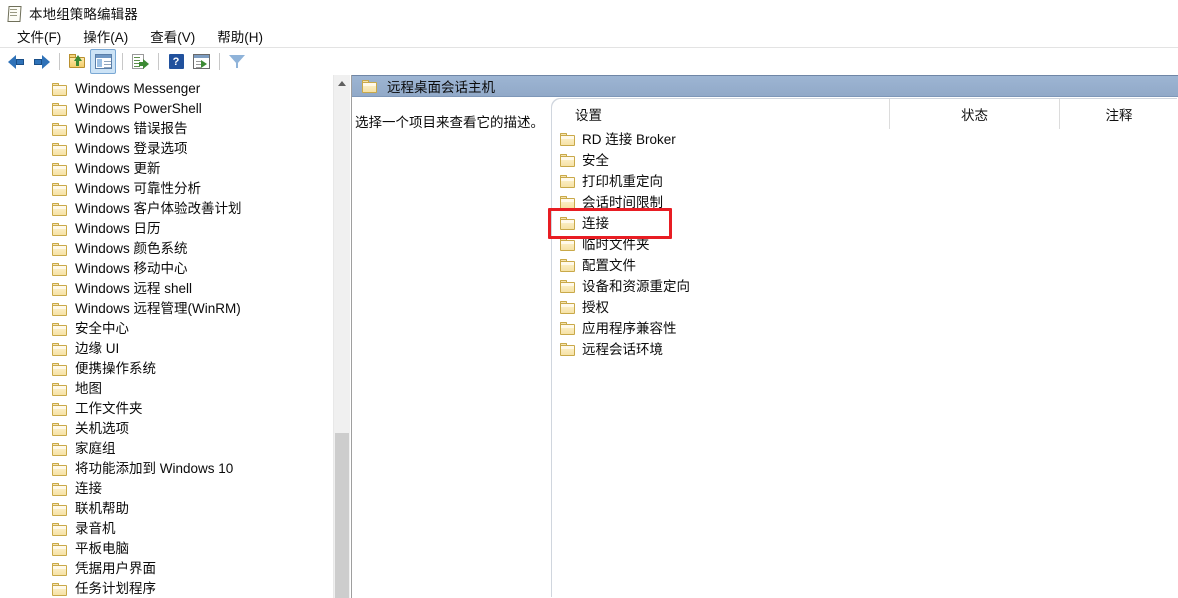 The width and height of the screenshot is (1178, 598). What do you see at coordinates (131, 129) in the screenshot?
I see `tree-item-label: Windows 错误报告` at bounding box center [131, 129].